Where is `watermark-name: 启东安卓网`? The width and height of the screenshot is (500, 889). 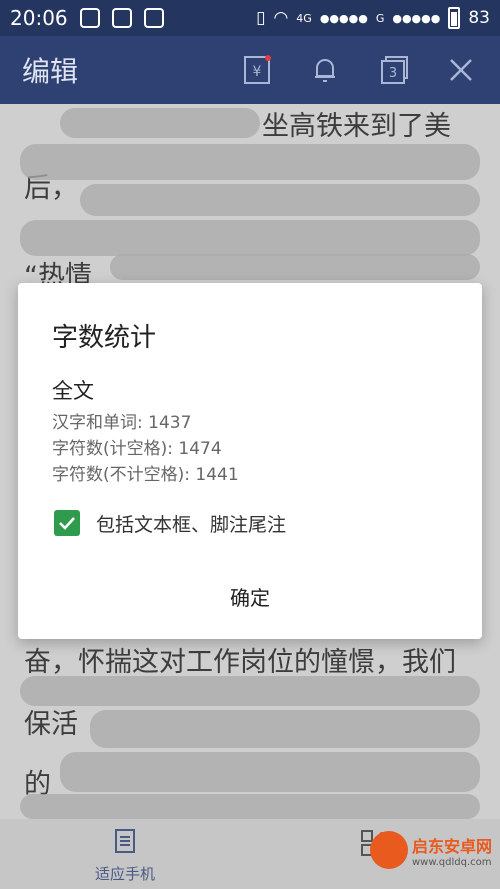 watermark-name: 启东安卓网 is located at coordinates (452, 846).